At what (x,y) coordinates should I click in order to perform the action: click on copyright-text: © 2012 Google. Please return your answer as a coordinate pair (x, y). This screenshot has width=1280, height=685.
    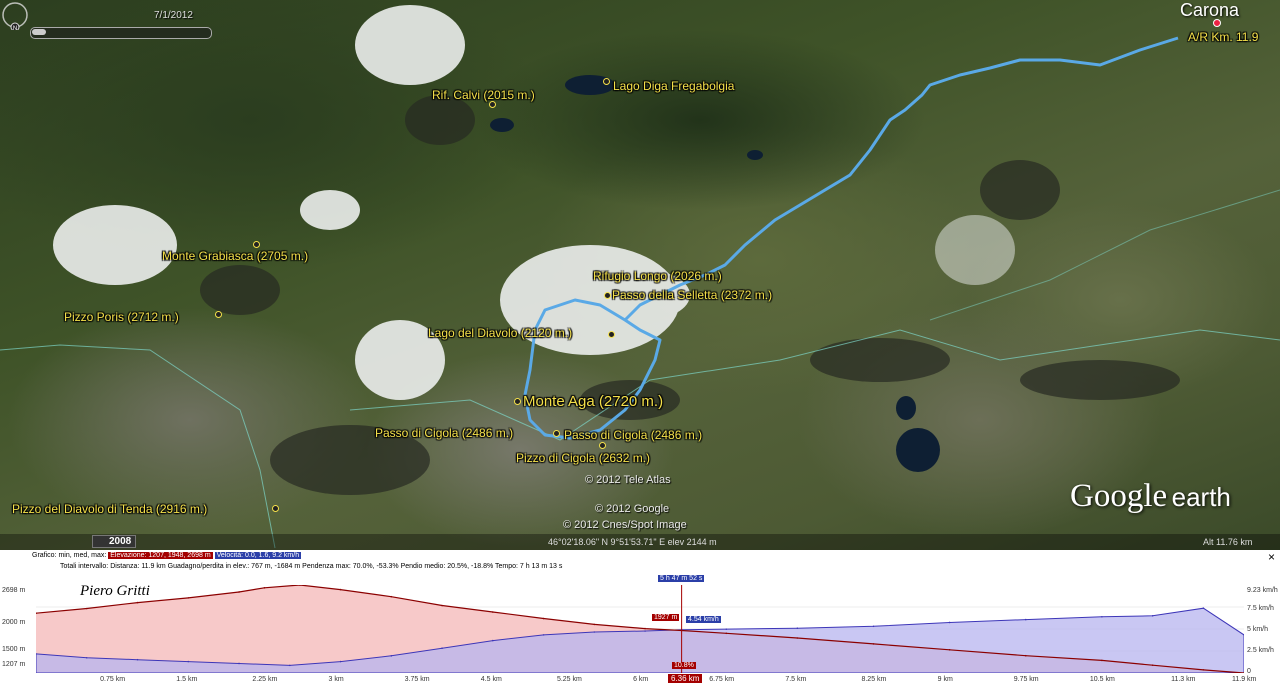
    Looking at the image, I should click on (632, 509).